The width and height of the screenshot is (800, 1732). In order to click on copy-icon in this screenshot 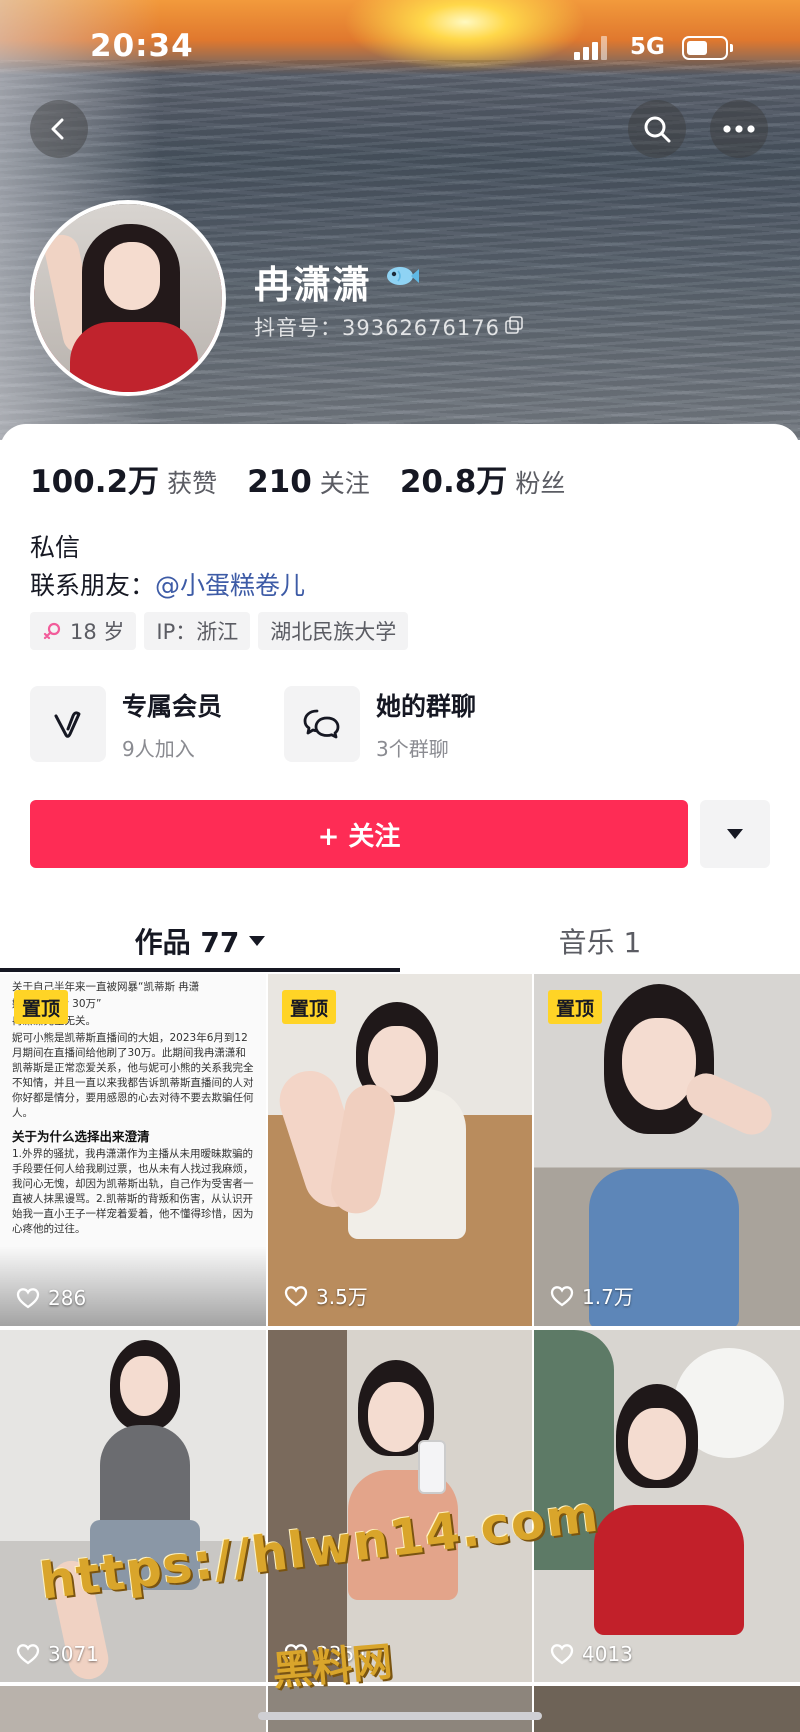, I will do `click(514, 325)`.